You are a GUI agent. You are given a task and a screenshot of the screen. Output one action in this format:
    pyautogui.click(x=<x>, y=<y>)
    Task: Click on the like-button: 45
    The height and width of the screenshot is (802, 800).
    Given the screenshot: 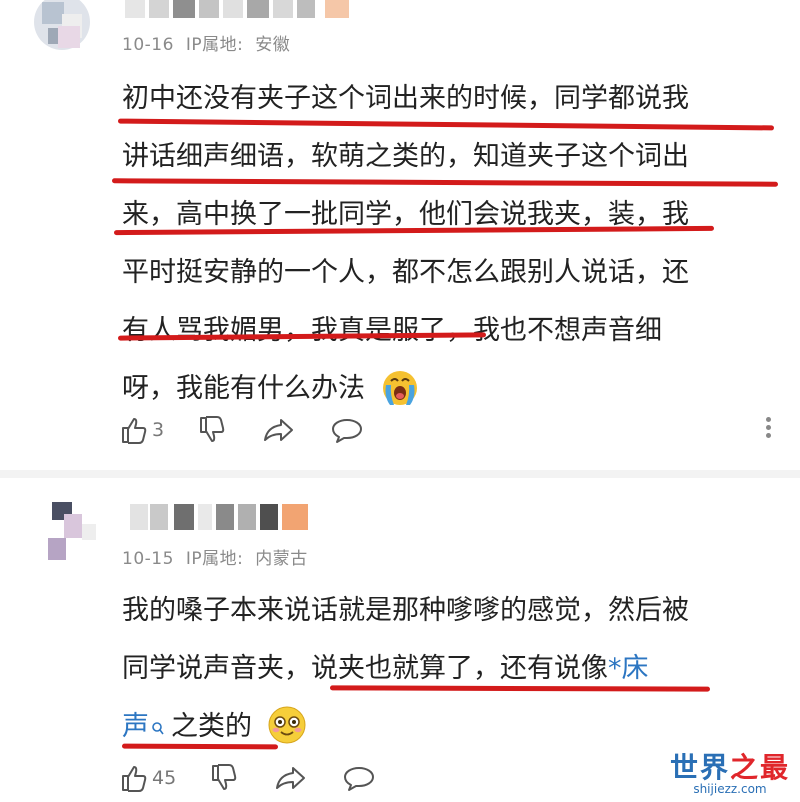 What is the action you would take?
    pyautogui.click(x=148, y=778)
    